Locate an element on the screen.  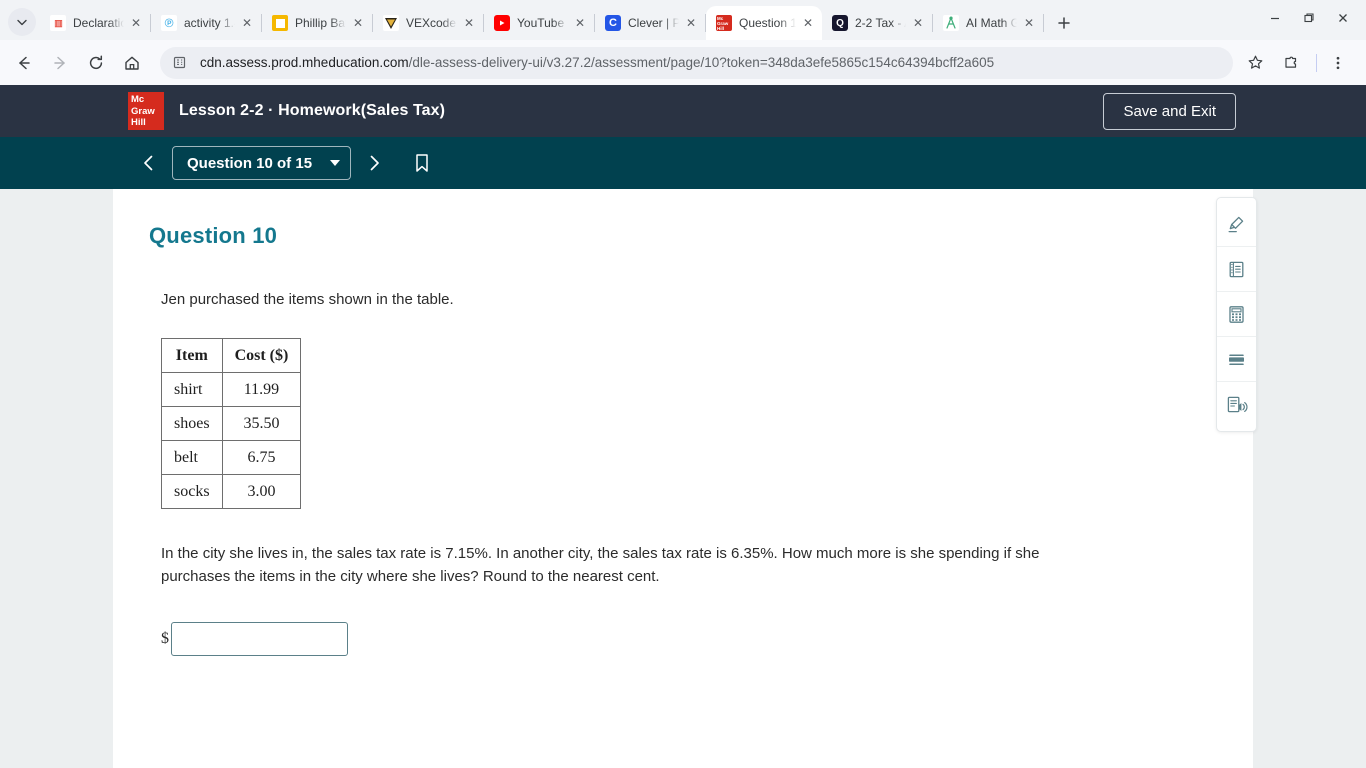
tab-title: Clever | Po is located at coordinates (653, 23).